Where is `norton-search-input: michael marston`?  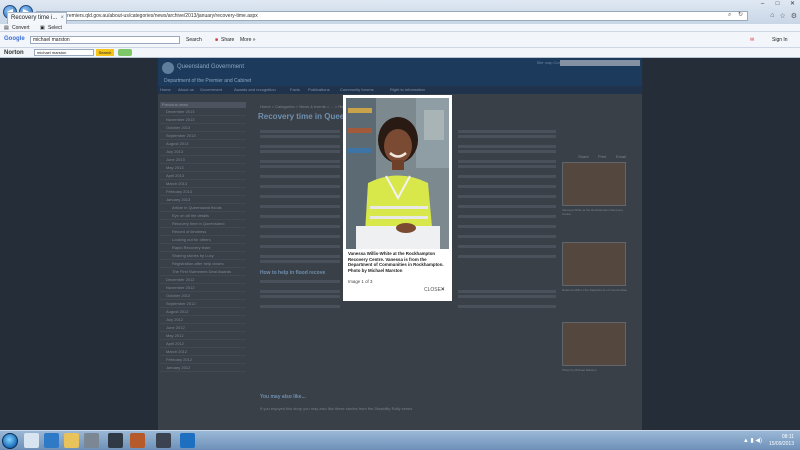 norton-search-input: michael marston is located at coordinates (64, 52).